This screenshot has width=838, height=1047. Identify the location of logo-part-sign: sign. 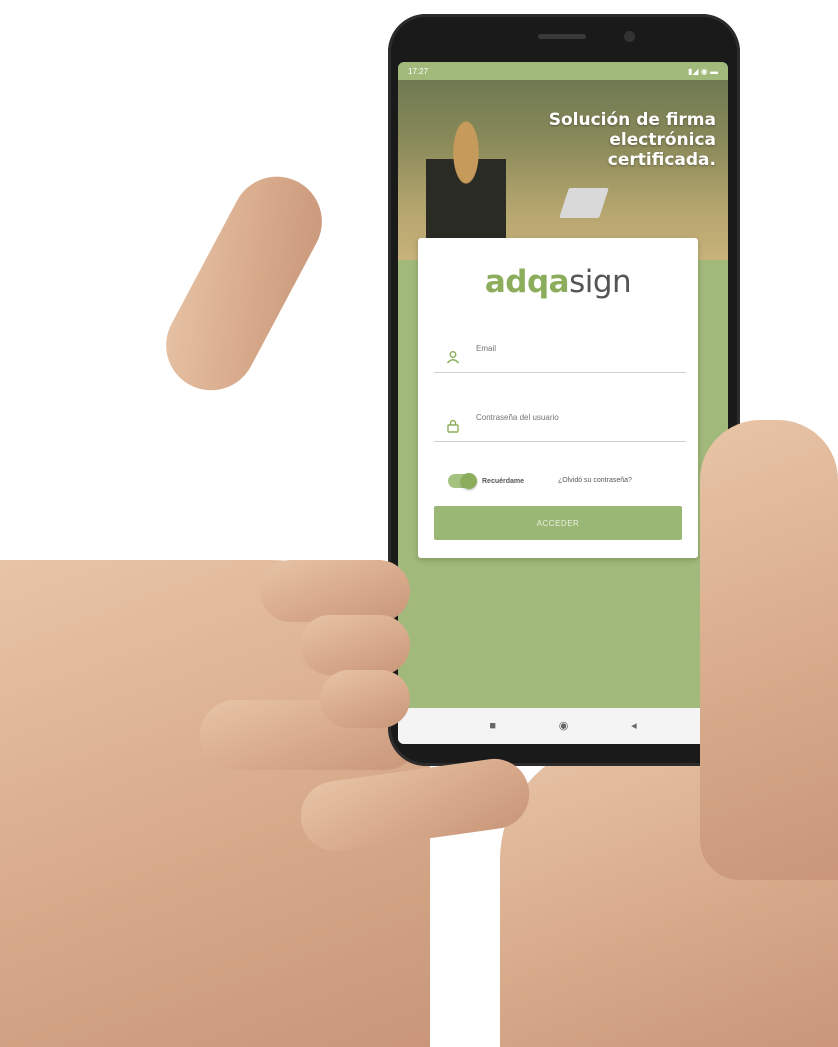
(600, 282).